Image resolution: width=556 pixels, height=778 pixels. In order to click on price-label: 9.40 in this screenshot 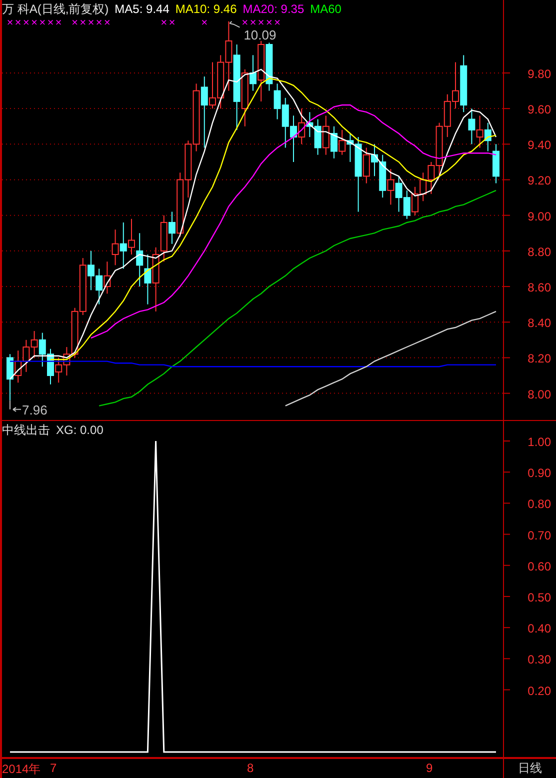, I will do `click(539, 145)`.